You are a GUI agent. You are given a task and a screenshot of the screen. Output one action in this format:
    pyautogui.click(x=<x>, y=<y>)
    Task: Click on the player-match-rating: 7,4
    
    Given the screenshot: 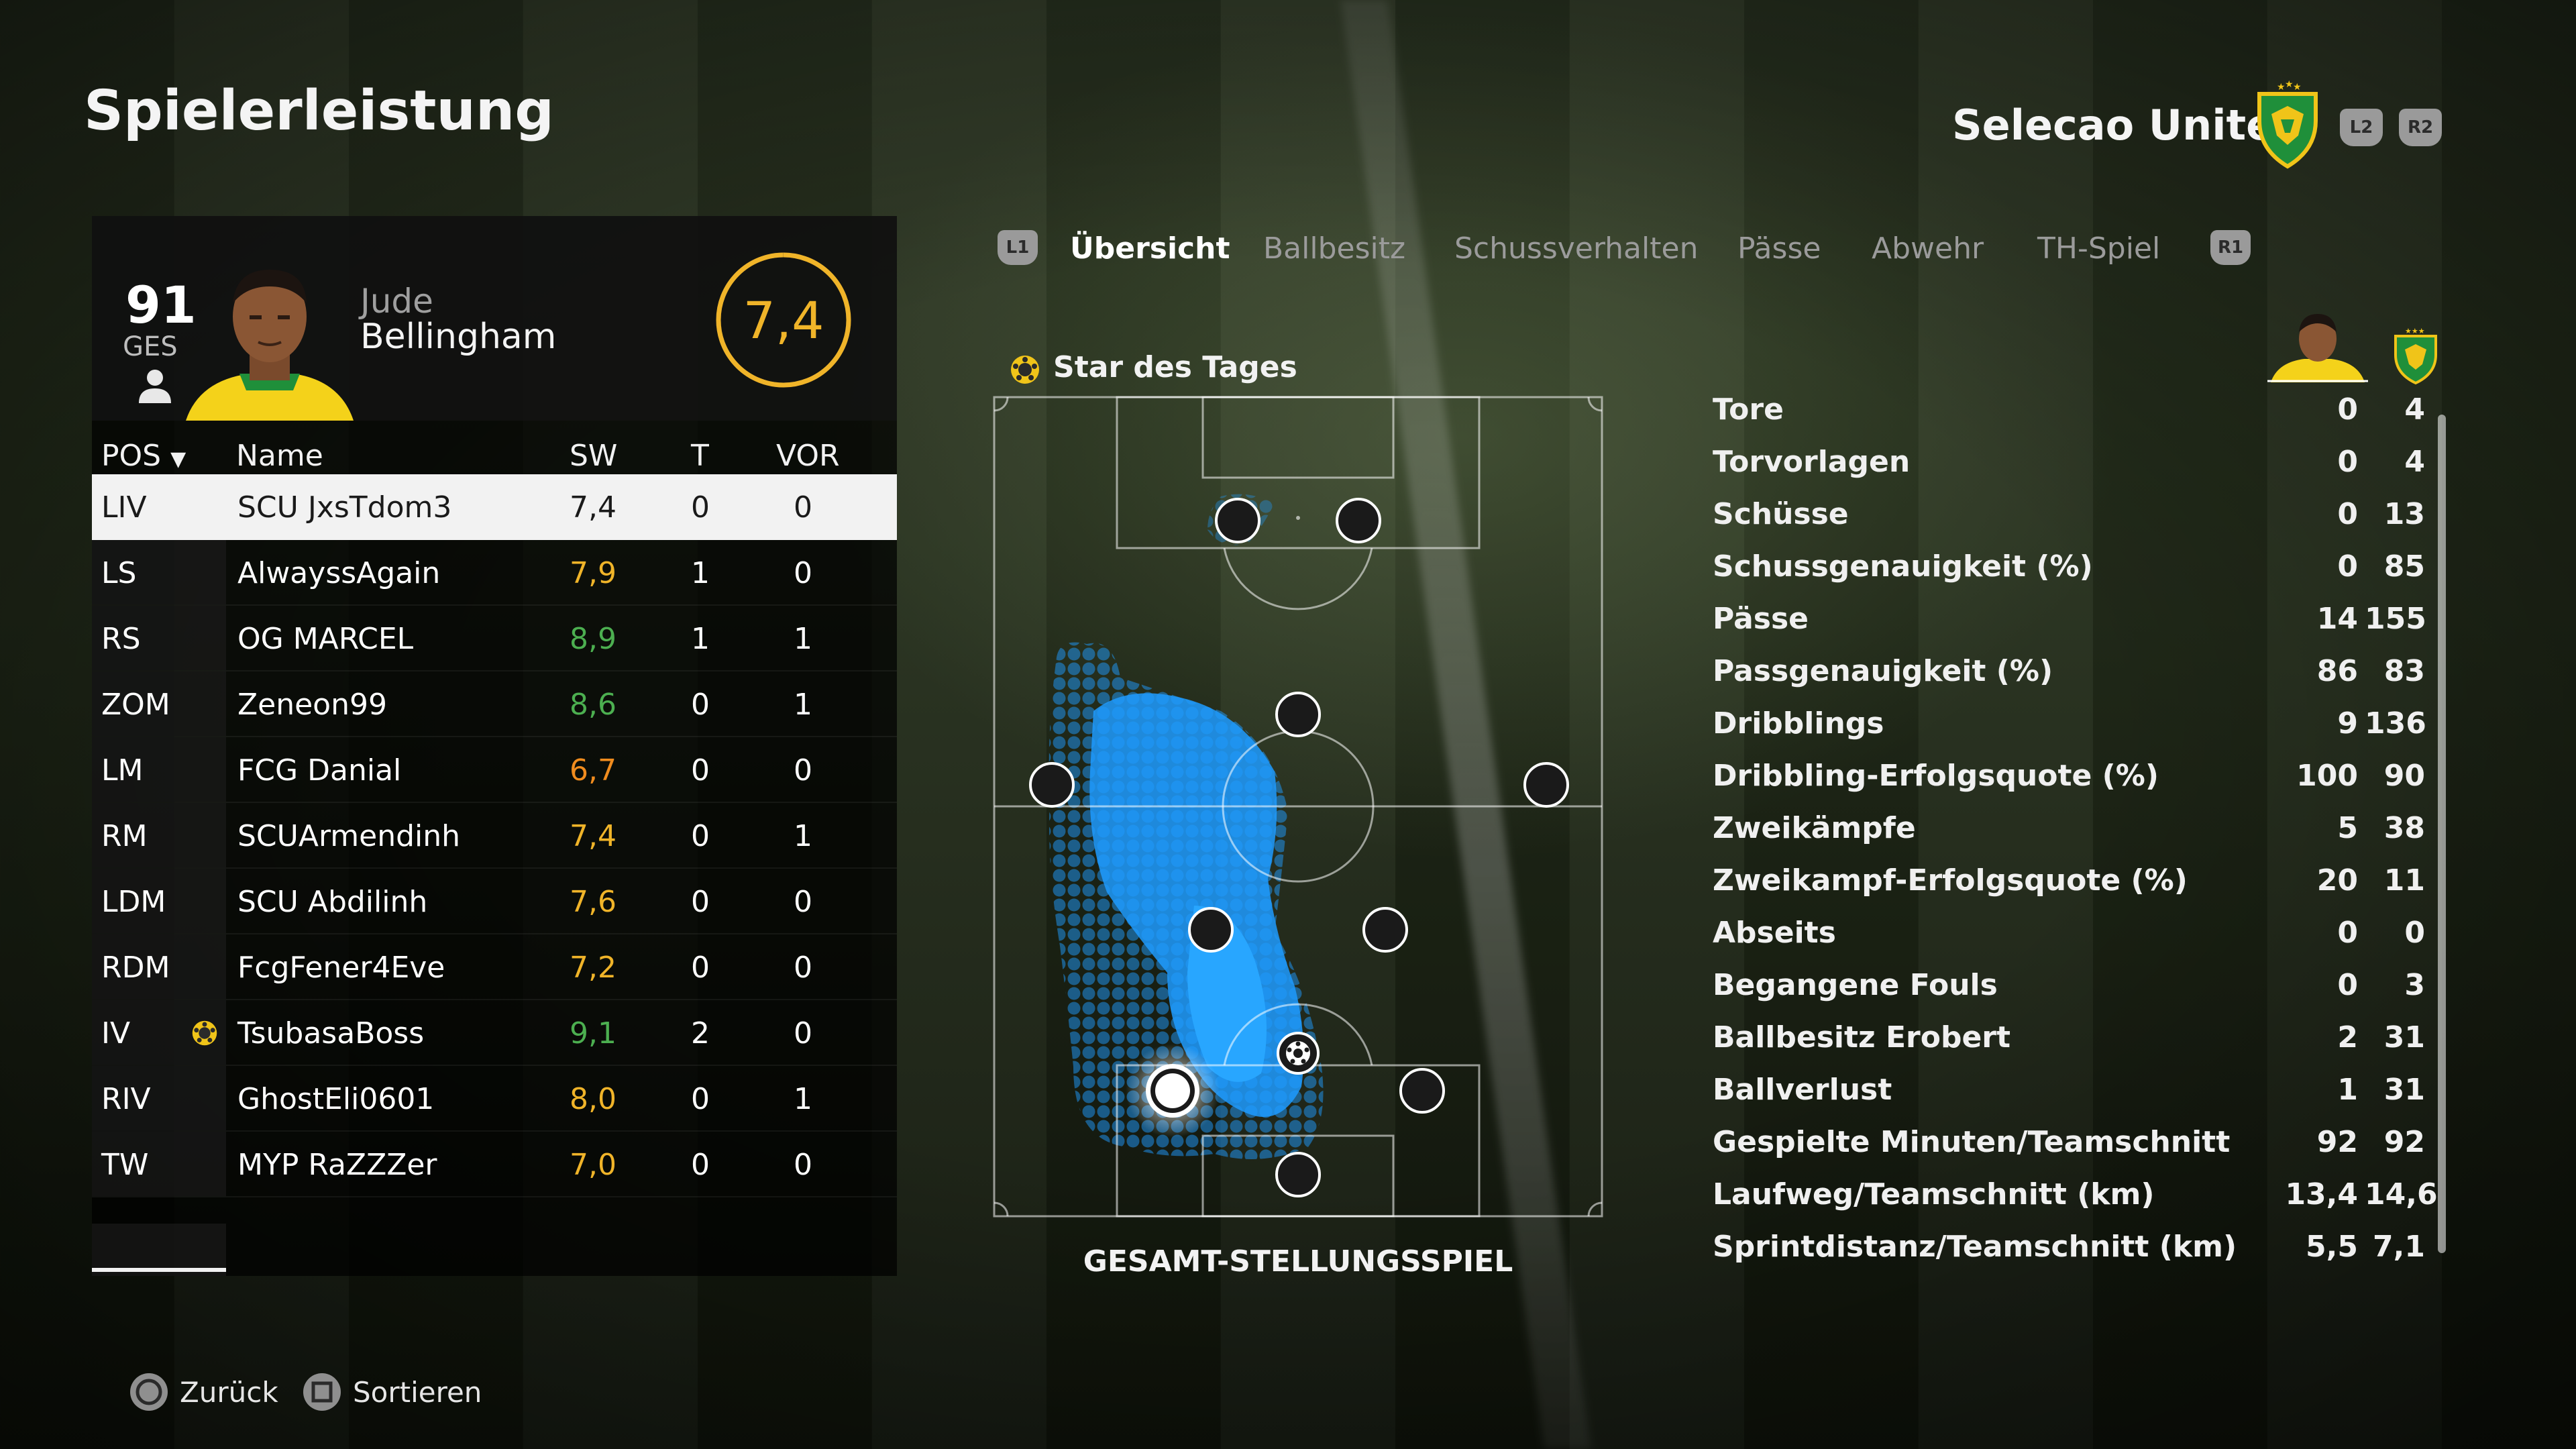 What is the action you would take?
    pyautogui.click(x=783, y=320)
    